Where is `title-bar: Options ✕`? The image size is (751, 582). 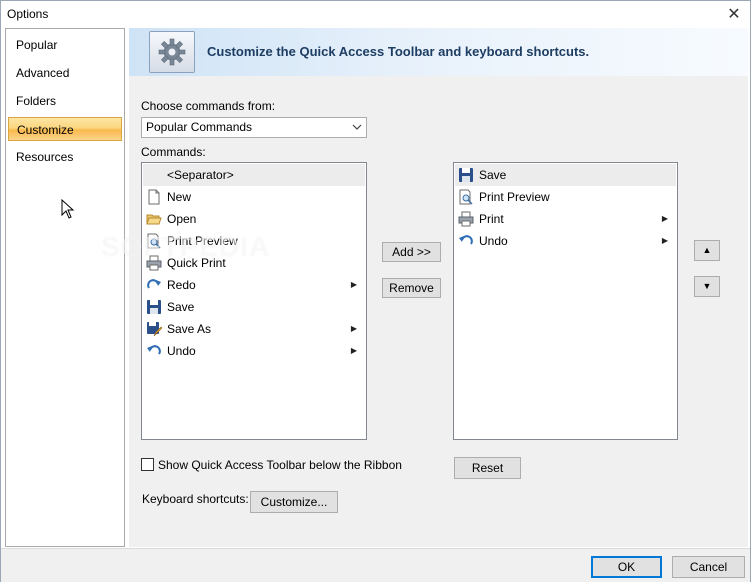 title-bar: Options ✕ is located at coordinates (375, 14).